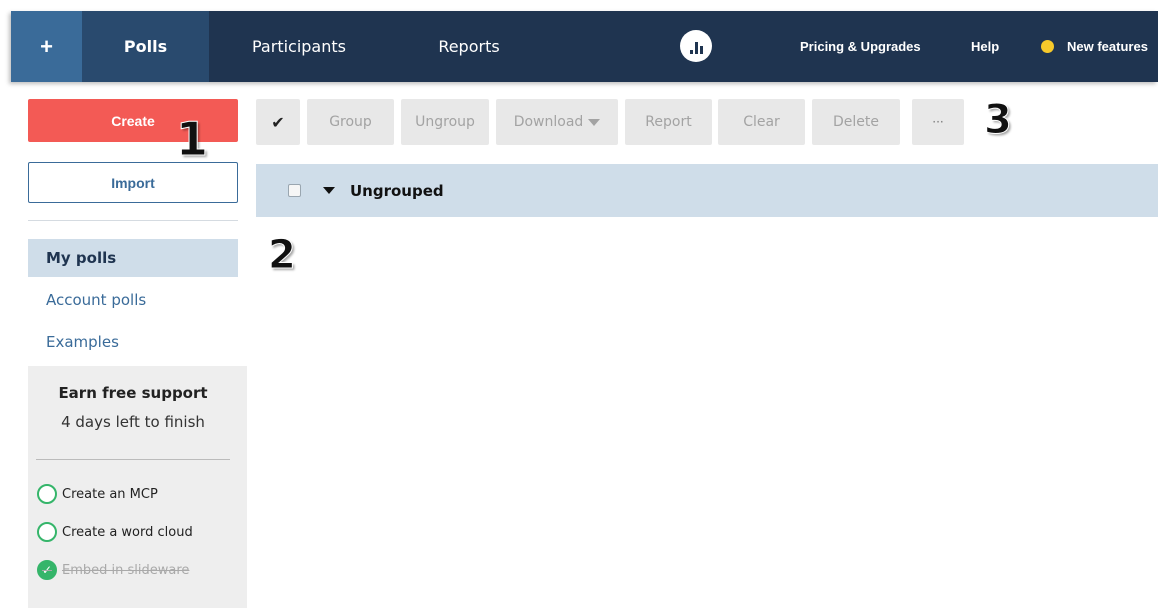  What do you see at coordinates (133, 459) in the screenshot?
I see `earn-support-divider` at bounding box center [133, 459].